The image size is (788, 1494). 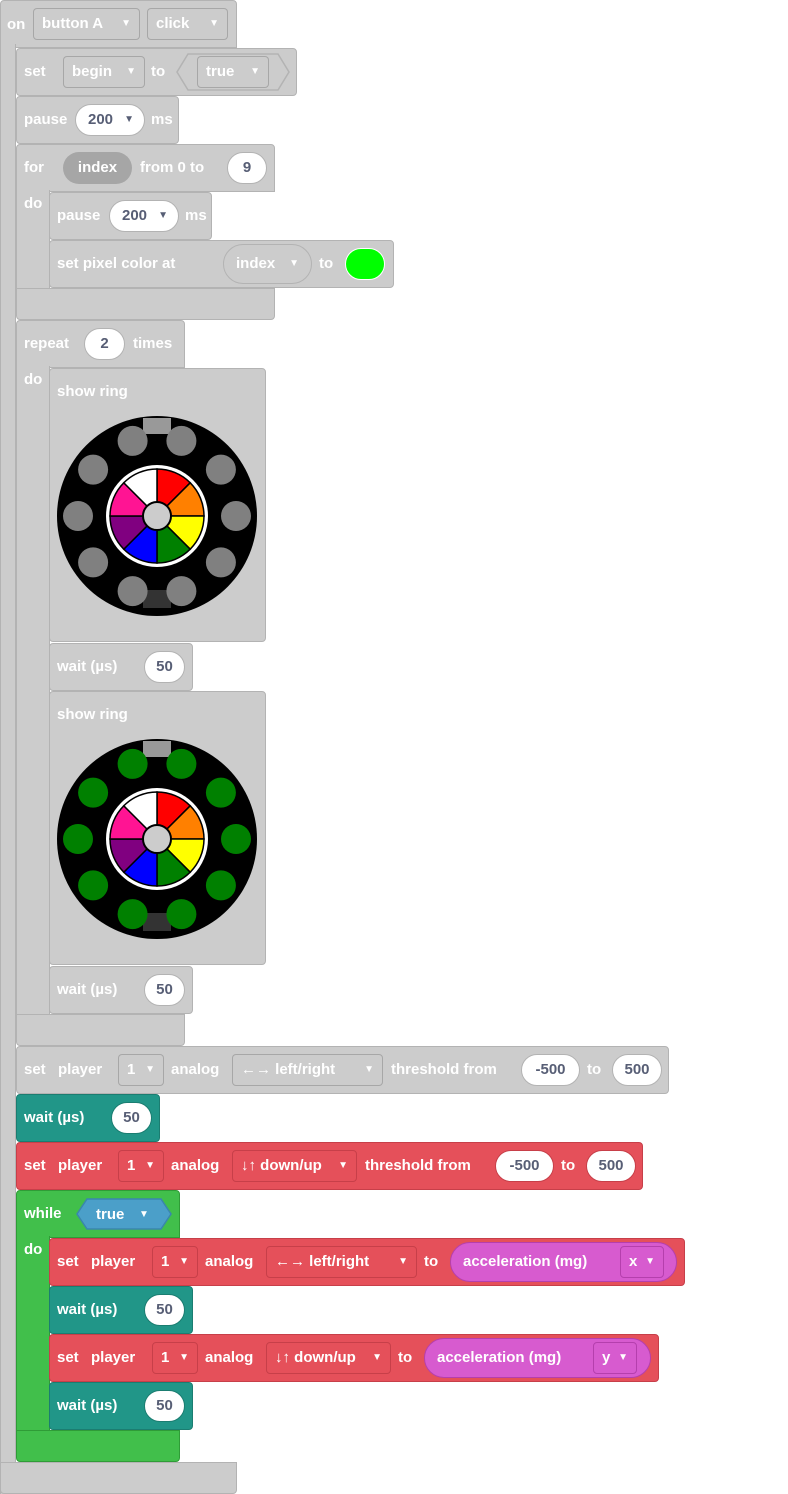 I want to click on boolean-dropdown: true ▼, so click(x=233, y=72).